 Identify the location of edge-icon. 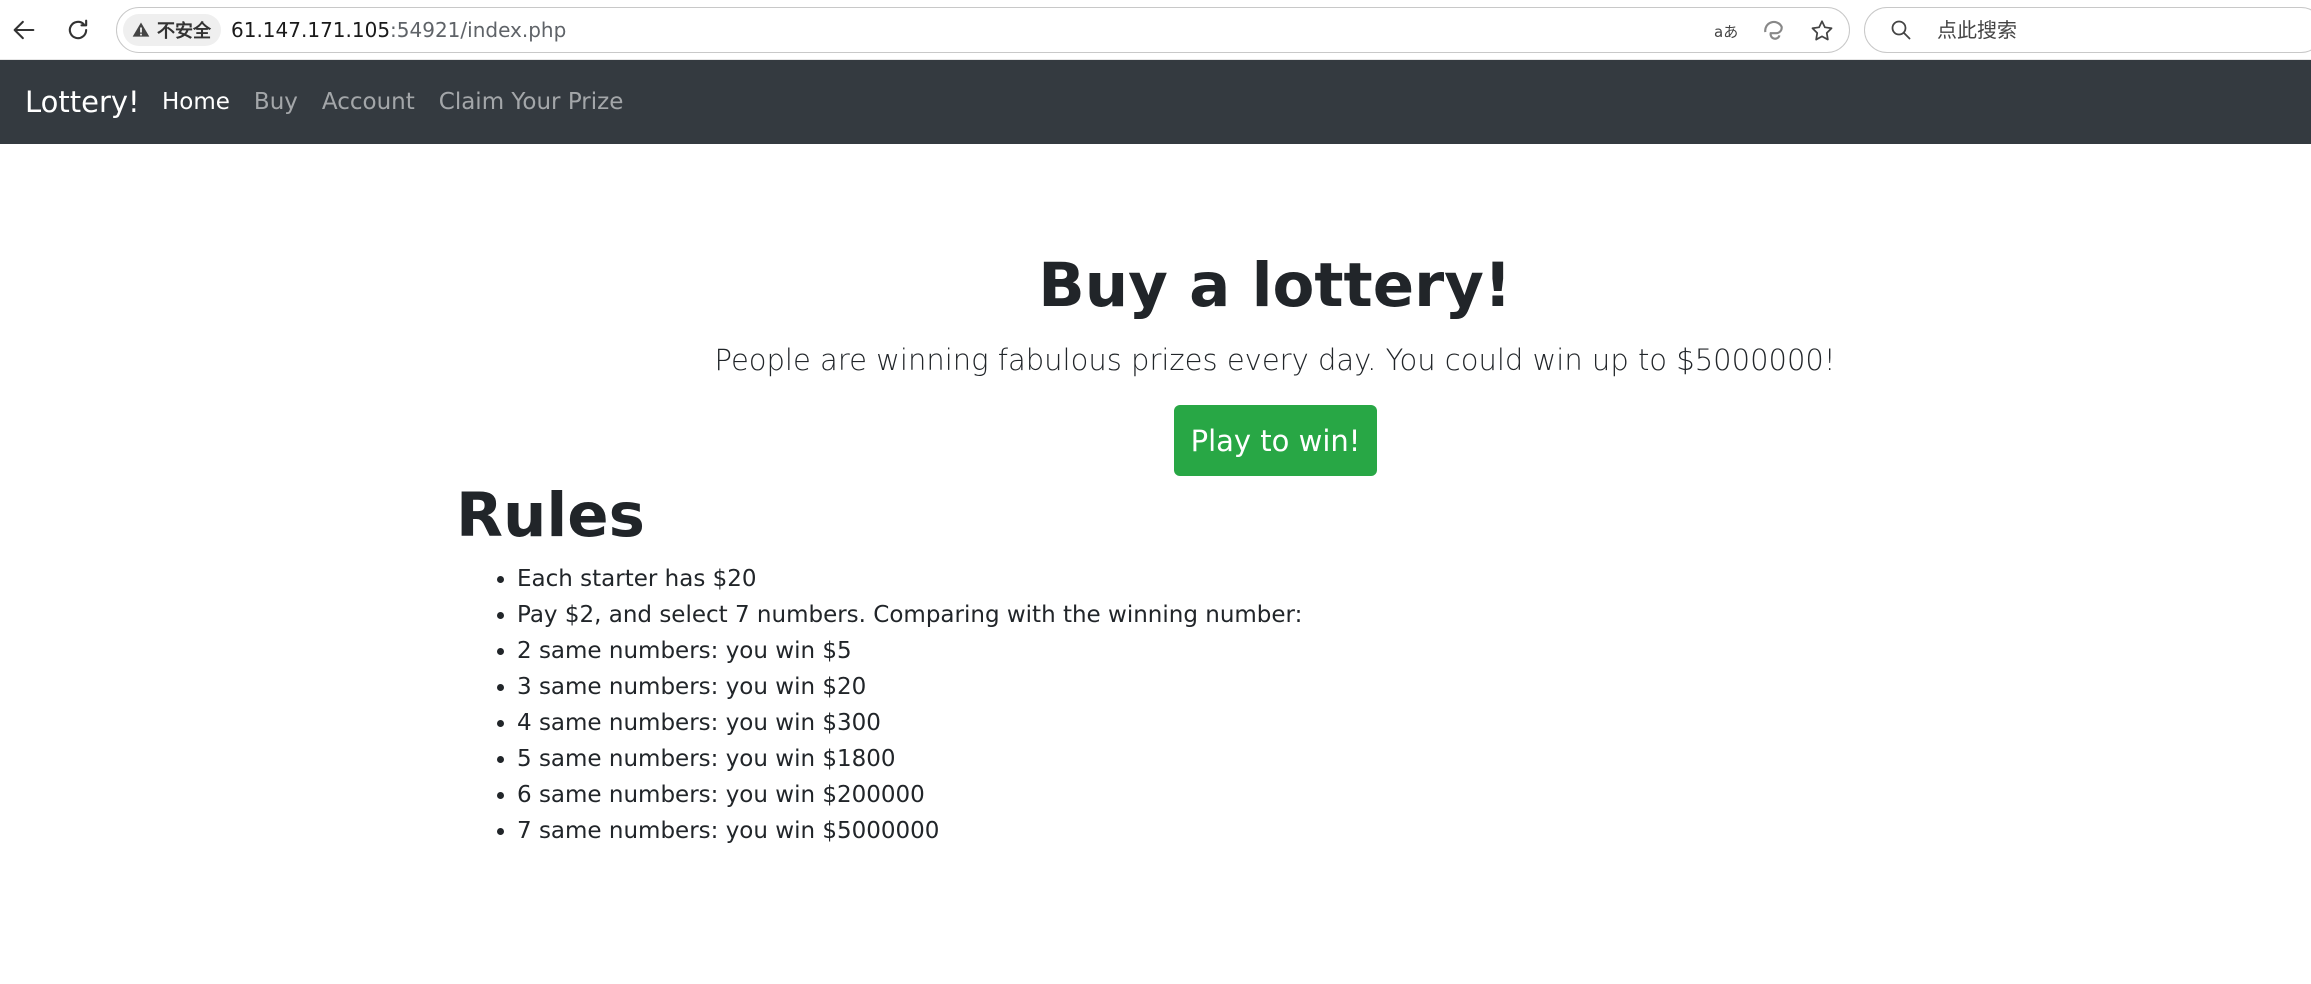
(1773, 30).